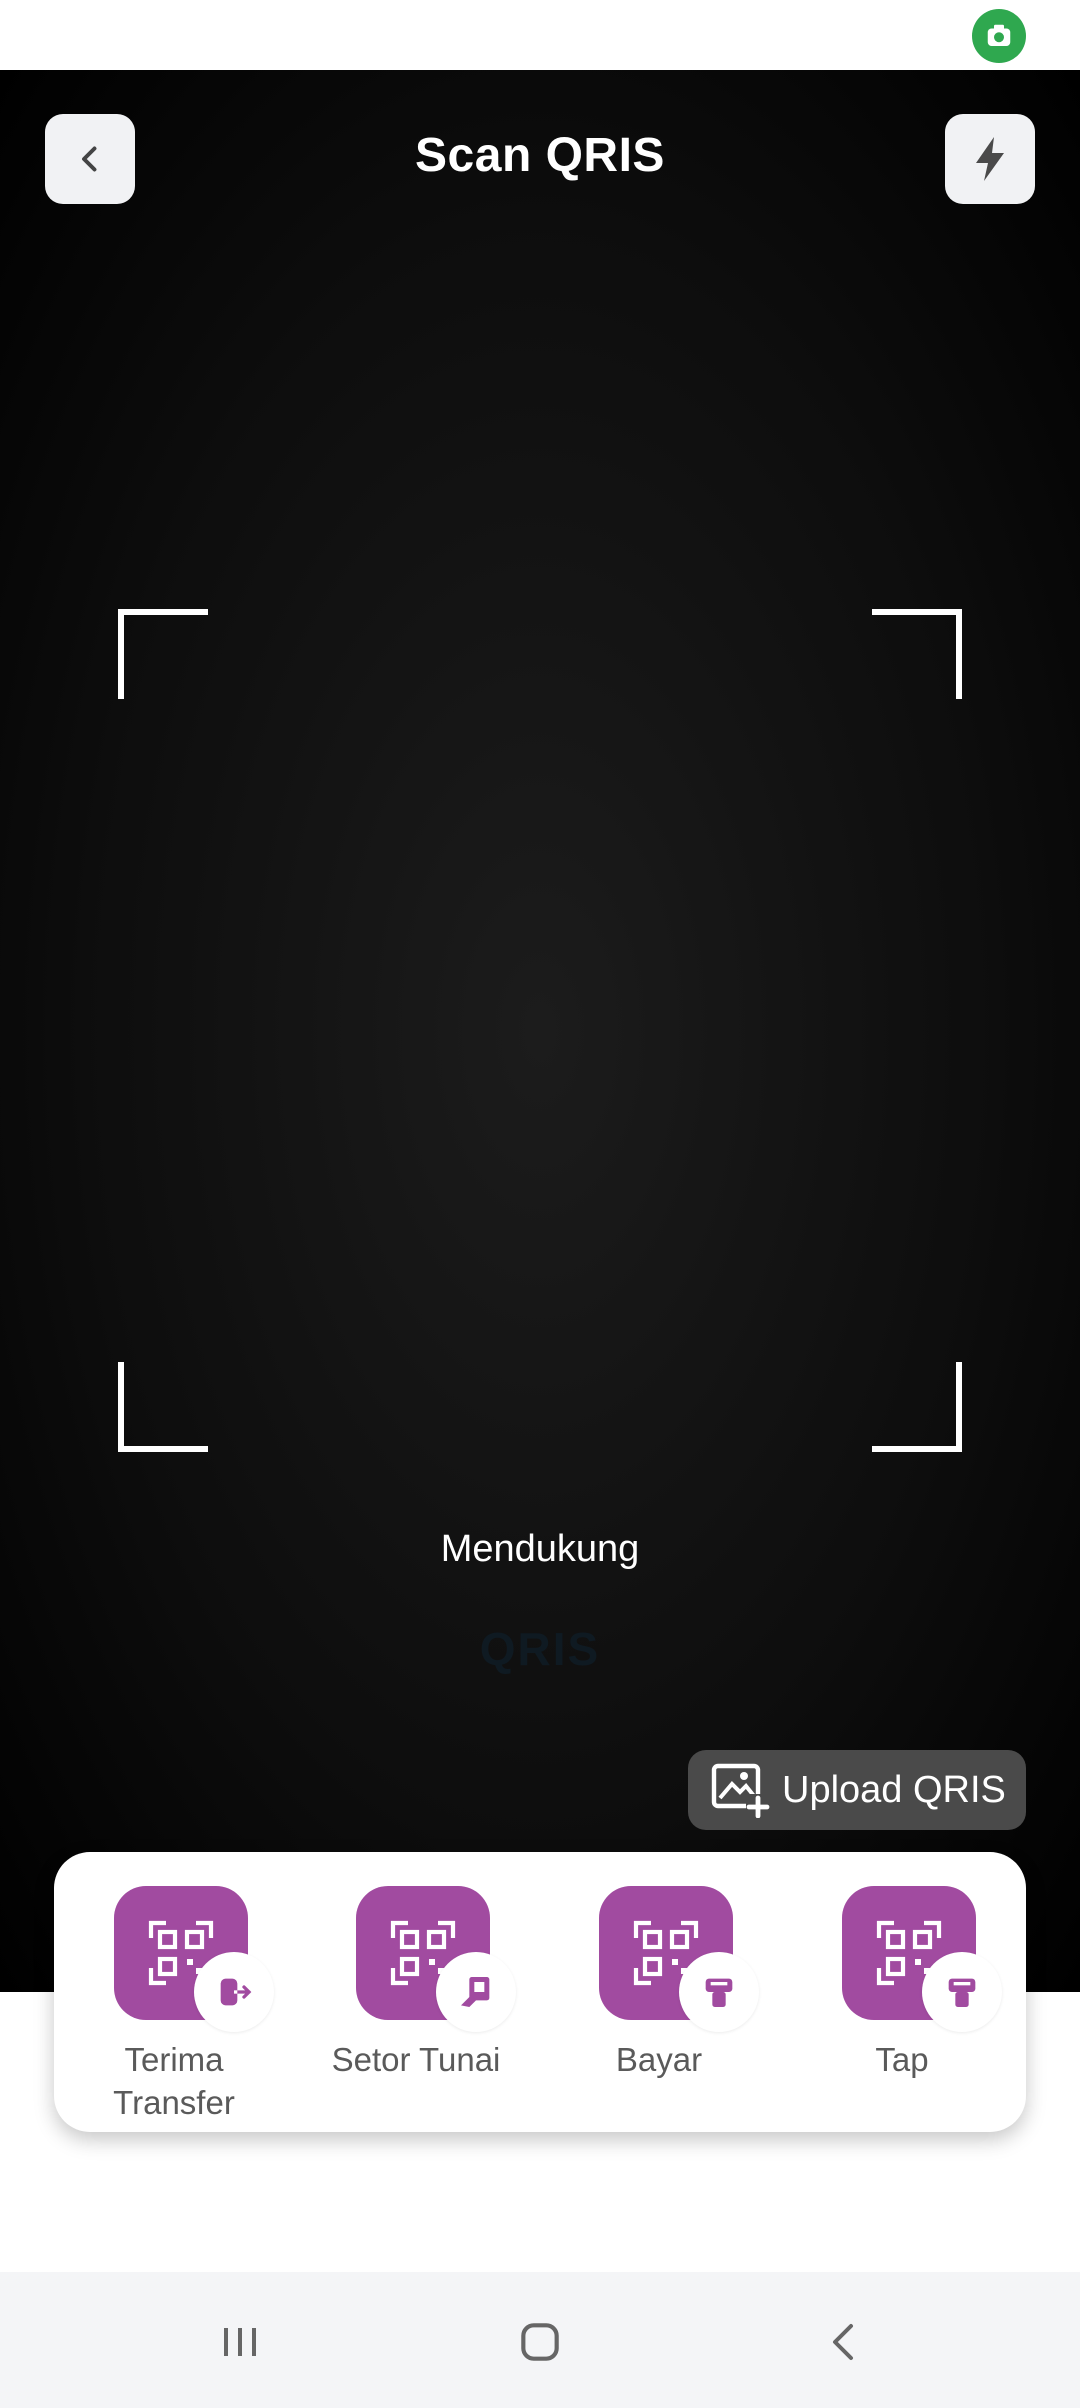  Describe the element at coordinates (163, 1407) in the screenshot. I see `scan-frame-corner-bottom-left` at that location.